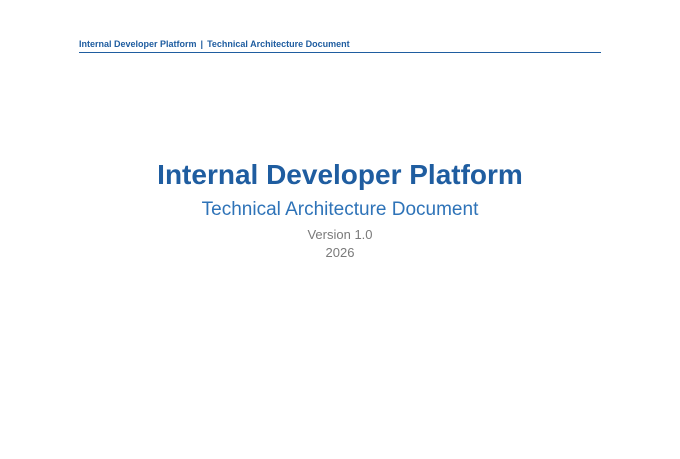 Image resolution: width=680 pixels, height=459 pixels. Describe the element at coordinates (138, 44) in the screenshot. I see `header-platform-name: Internal Developer Platform` at that location.